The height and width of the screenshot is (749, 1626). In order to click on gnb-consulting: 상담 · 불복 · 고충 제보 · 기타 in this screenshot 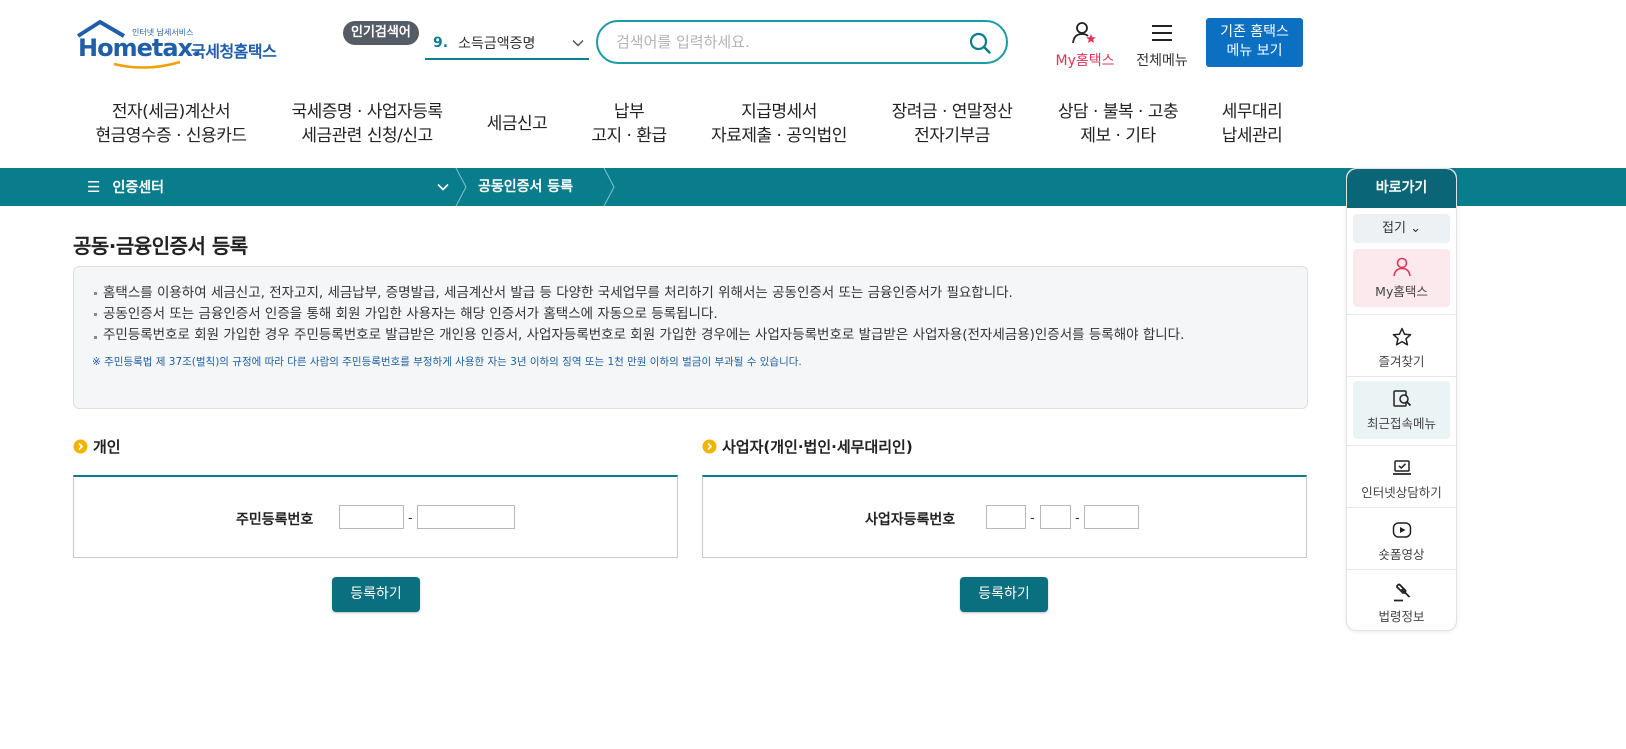, I will do `click(1118, 124)`.